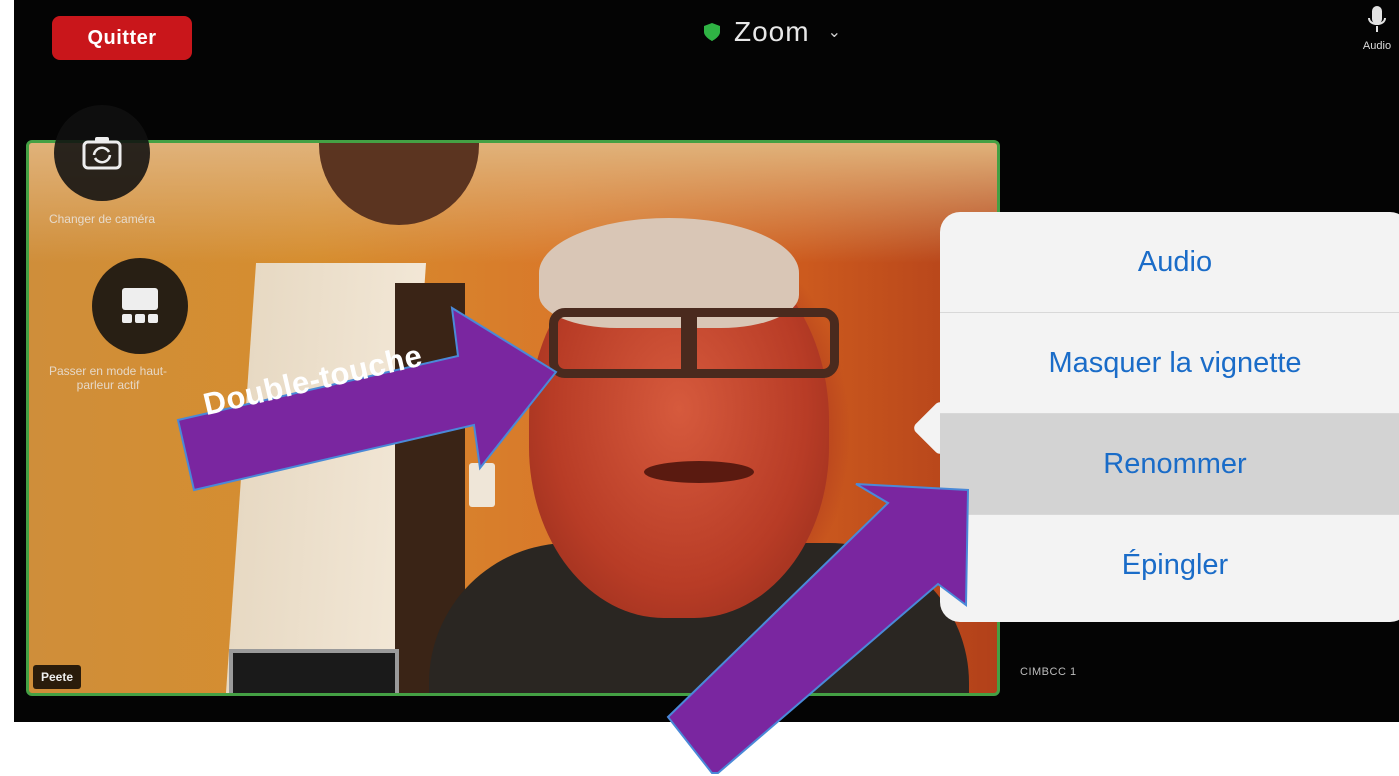 This screenshot has width=1399, height=776. Describe the element at coordinates (314, 671) in the screenshot. I see `laptop` at that location.